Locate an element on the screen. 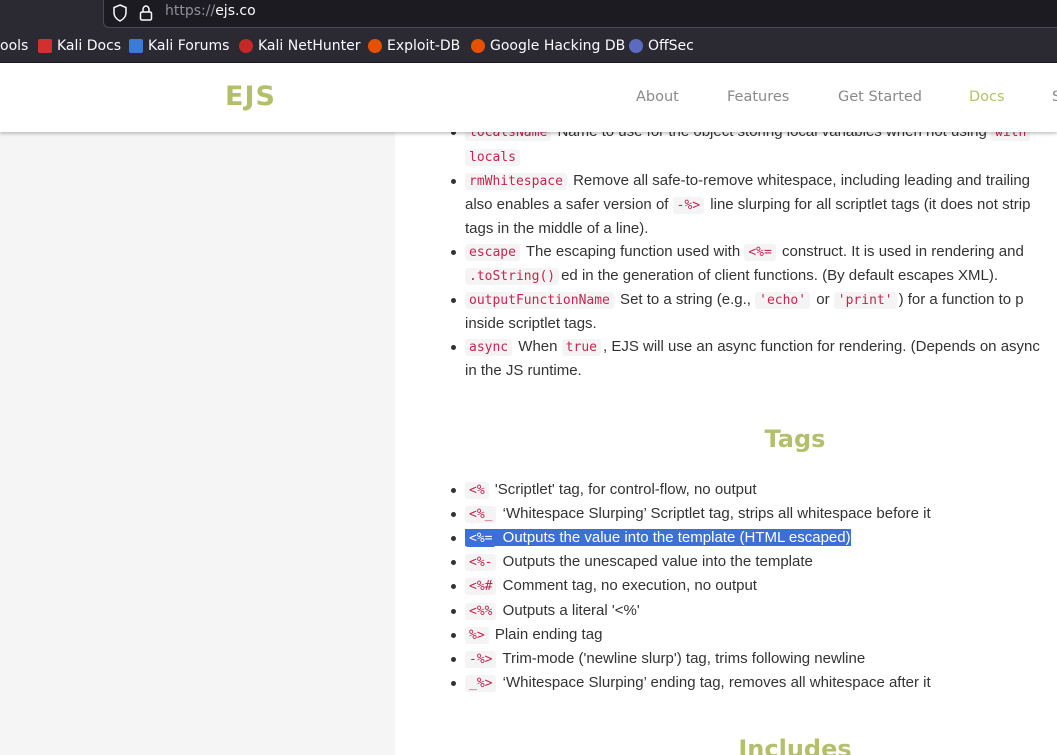 This screenshot has width=1057, height=755. bookmark-label: ools is located at coordinates (14, 46).